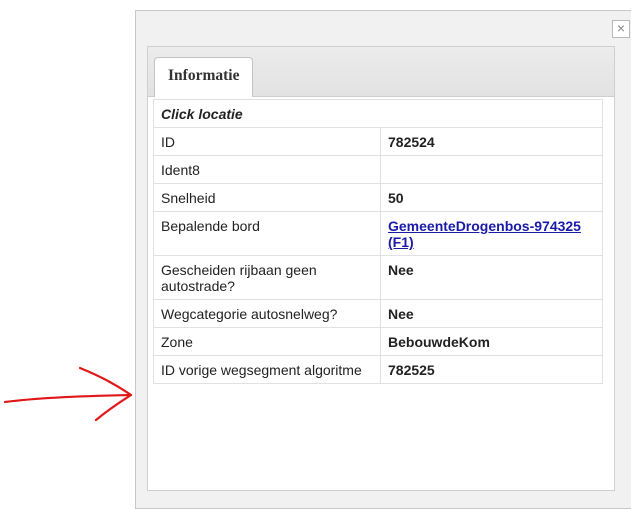 This screenshot has width=632, height=510. I want to click on row-label: ID, so click(267, 141).